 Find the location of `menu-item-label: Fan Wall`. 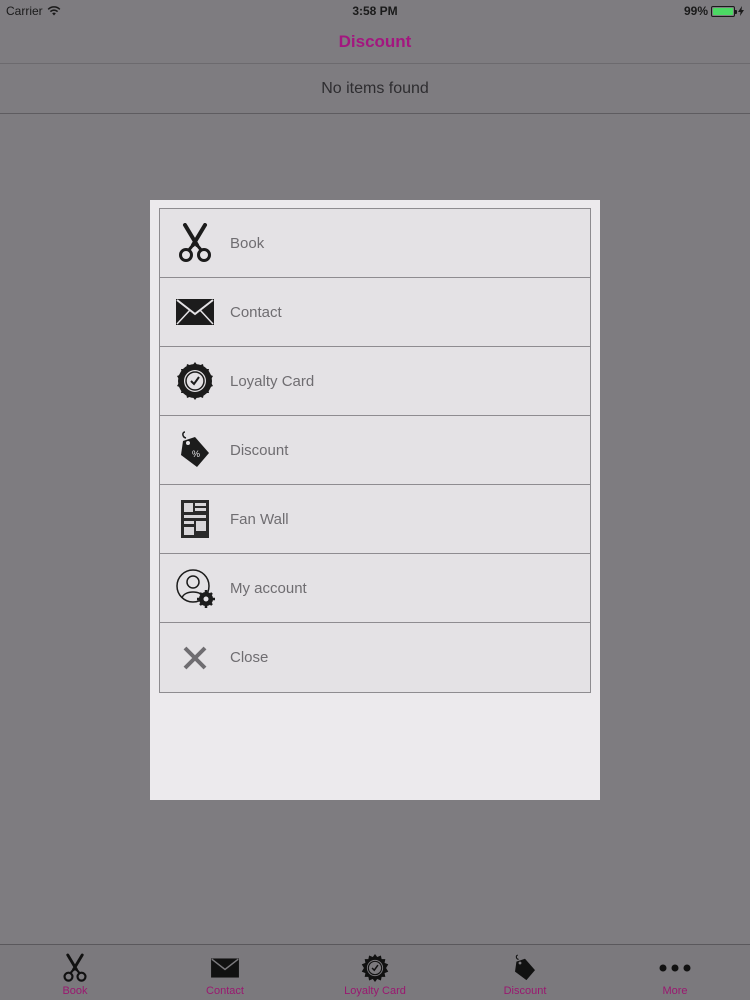

menu-item-label: Fan Wall is located at coordinates (259, 519).